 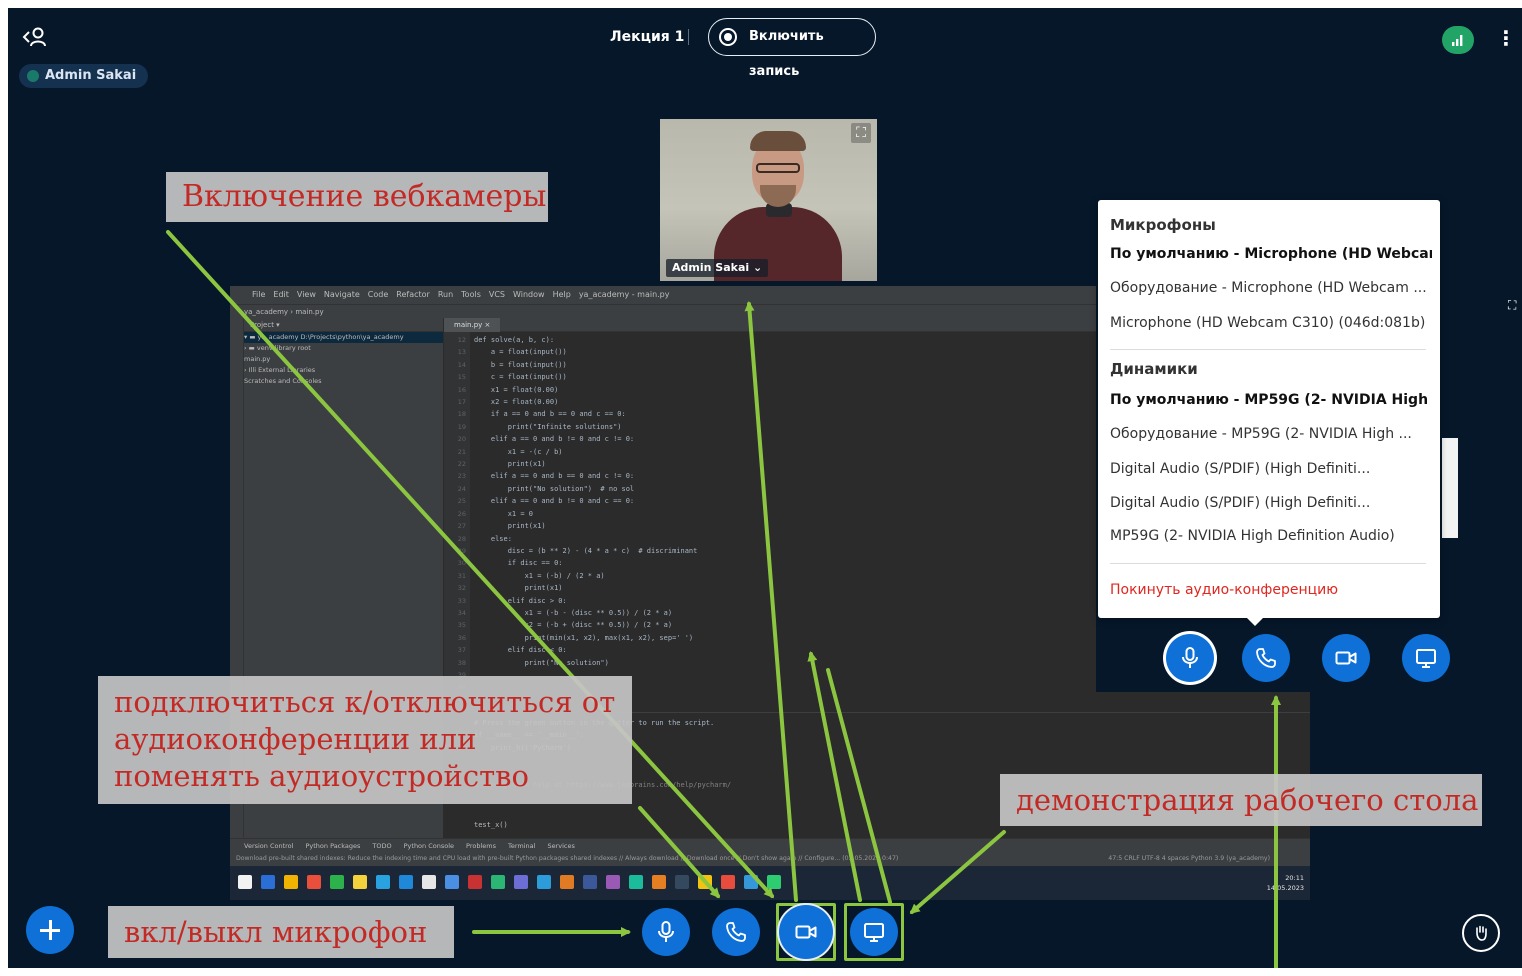 I want to click on phone-button, so click(x=736, y=932).